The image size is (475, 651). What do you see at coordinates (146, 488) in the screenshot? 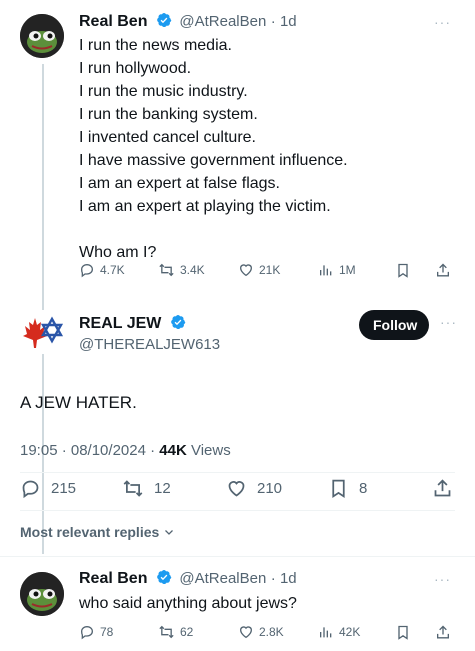
I see `repost-button: 12` at bounding box center [146, 488].